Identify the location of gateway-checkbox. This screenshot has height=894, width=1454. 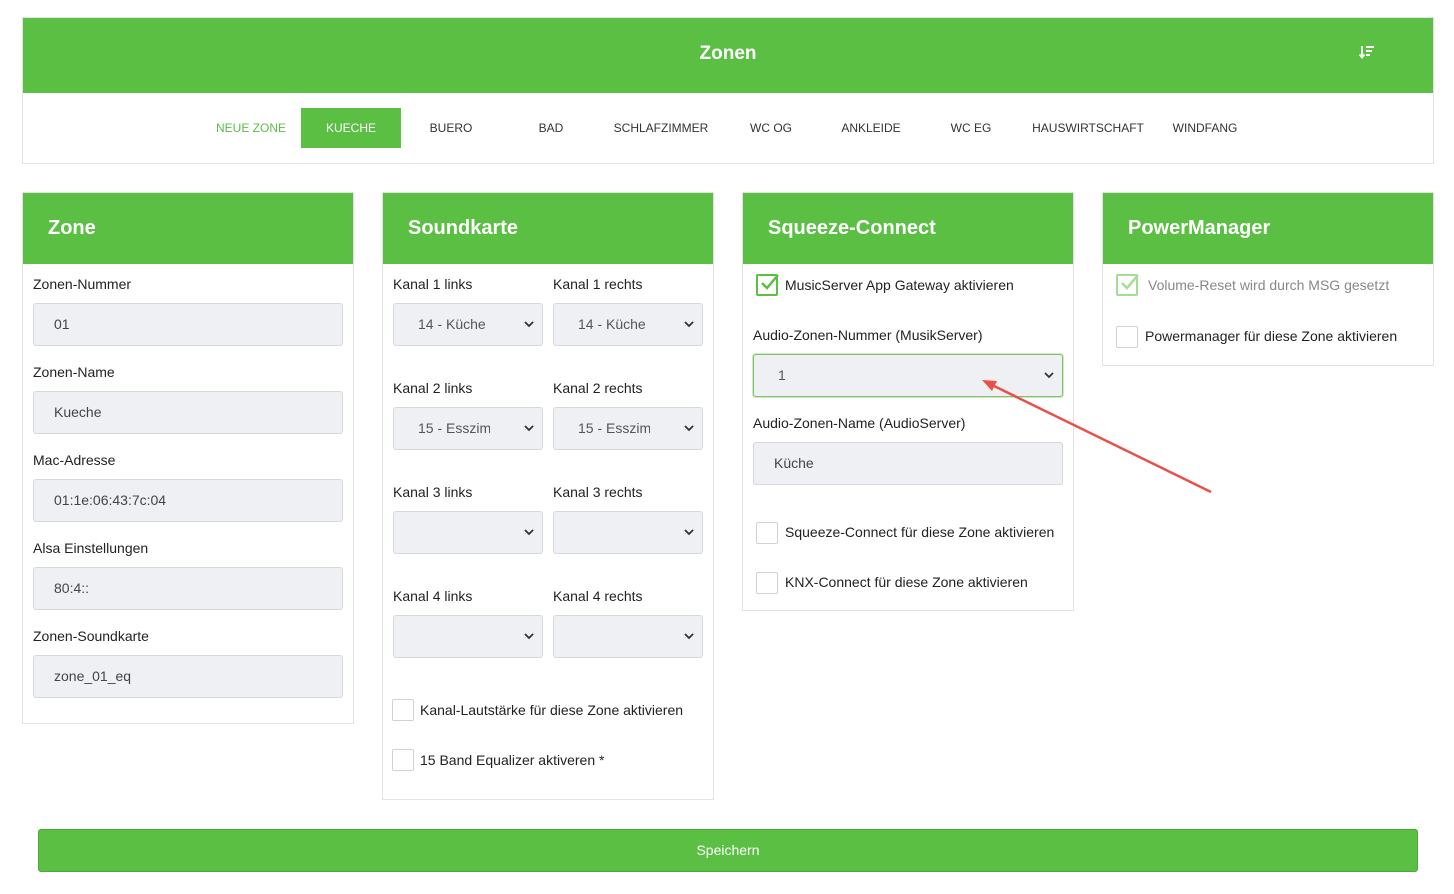
(767, 285).